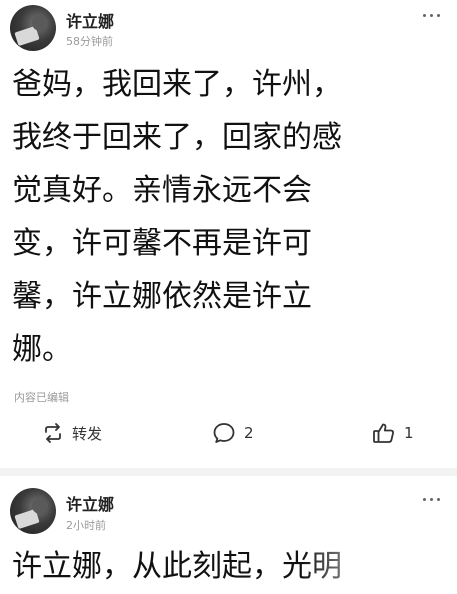  What do you see at coordinates (162, 243) in the screenshot?
I see `post-text-line: 变，许可馨不再是许可` at bounding box center [162, 243].